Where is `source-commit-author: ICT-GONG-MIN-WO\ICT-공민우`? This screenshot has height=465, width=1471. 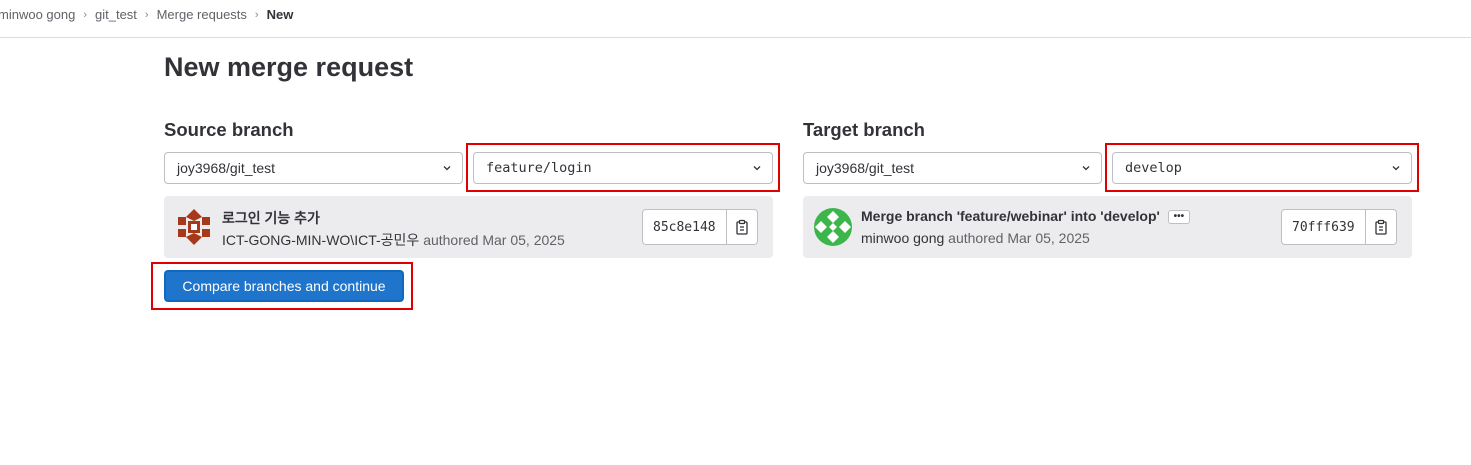
source-commit-author: ICT-GONG-MIN-WO\ICT-공민우 is located at coordinates (320, 240).